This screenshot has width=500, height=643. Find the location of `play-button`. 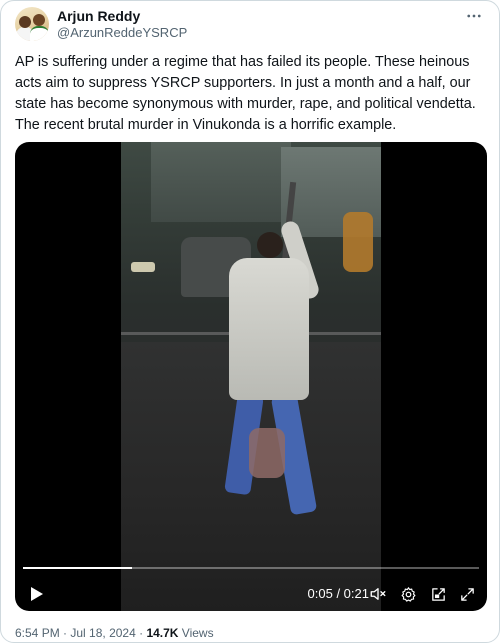

play-button is located at coordinates (37, 594).